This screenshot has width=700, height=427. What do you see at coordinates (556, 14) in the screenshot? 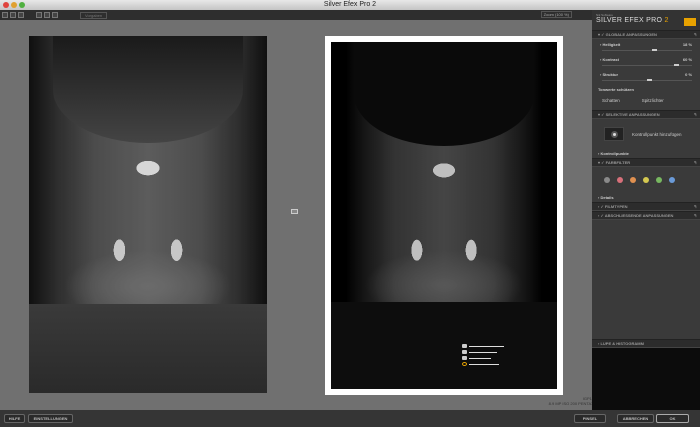
I see `zoom-select: Zoom (100 %)` at bounding box center [556, 14].